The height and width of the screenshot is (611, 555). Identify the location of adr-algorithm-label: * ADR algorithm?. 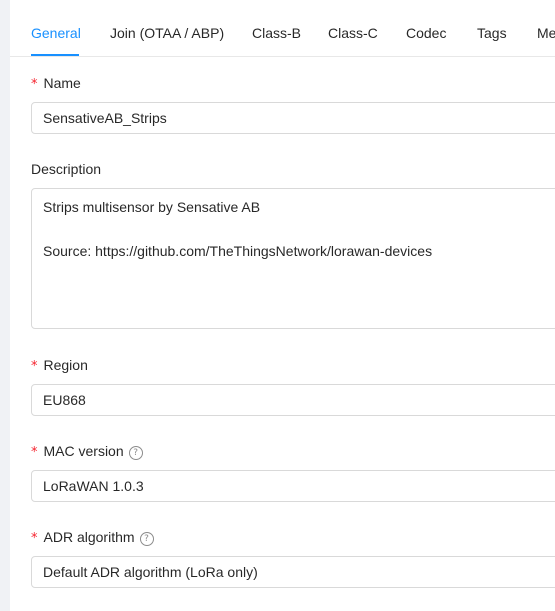
(92, 538).